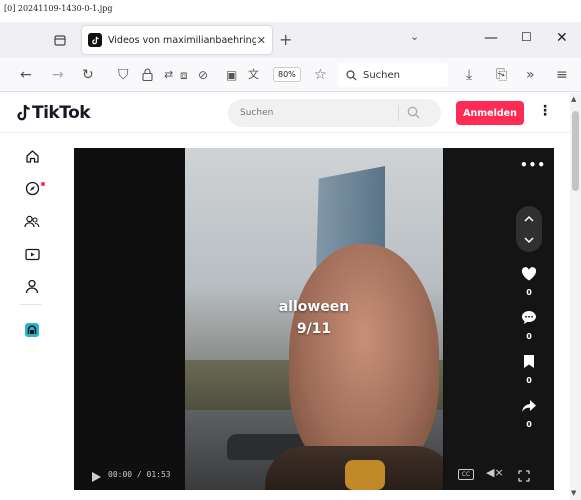  I want to click on new-tab-button: +, so click(285, 39).